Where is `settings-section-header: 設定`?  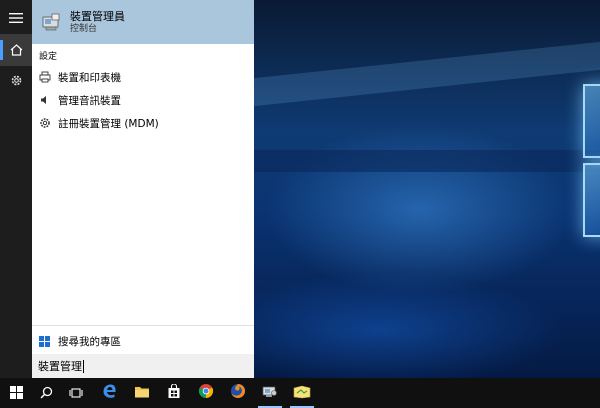
settings-section-header: 設定 is located at coordinates (48, 57).